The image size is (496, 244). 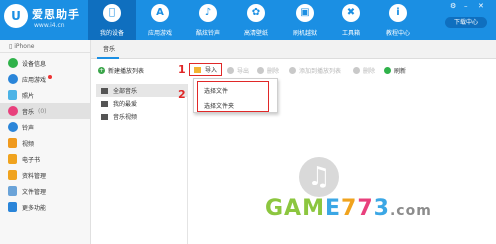 I want to click on nav-label: 酷炫铃声, so click(x=207, y=33).